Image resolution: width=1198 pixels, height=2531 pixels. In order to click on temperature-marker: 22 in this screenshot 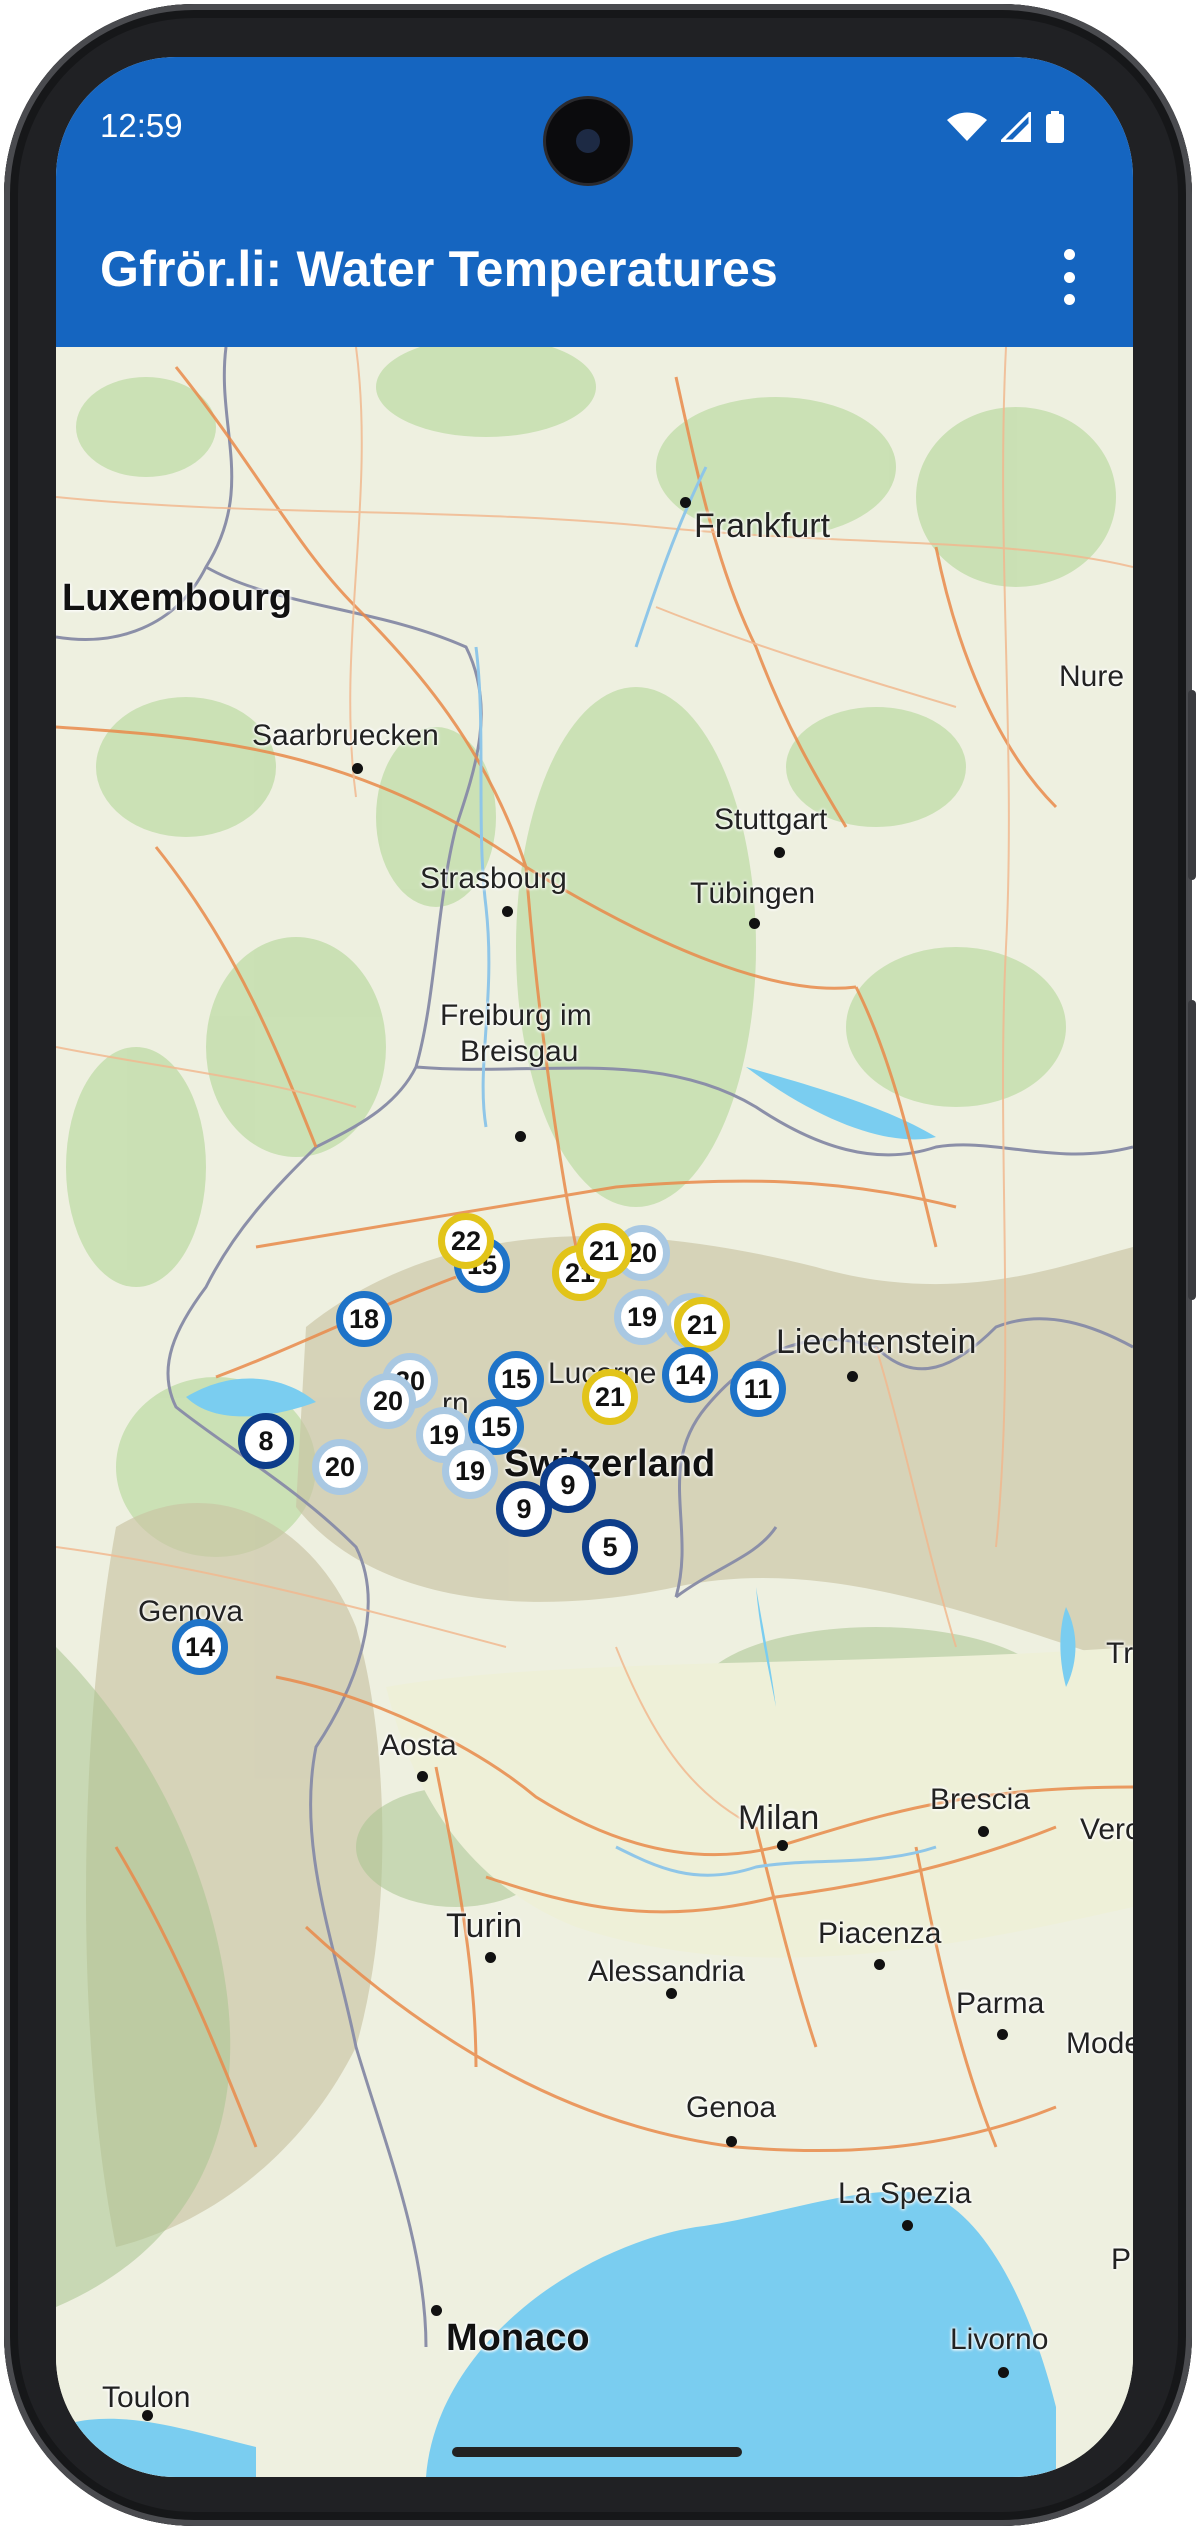, I will do `click(466, 1241)`.